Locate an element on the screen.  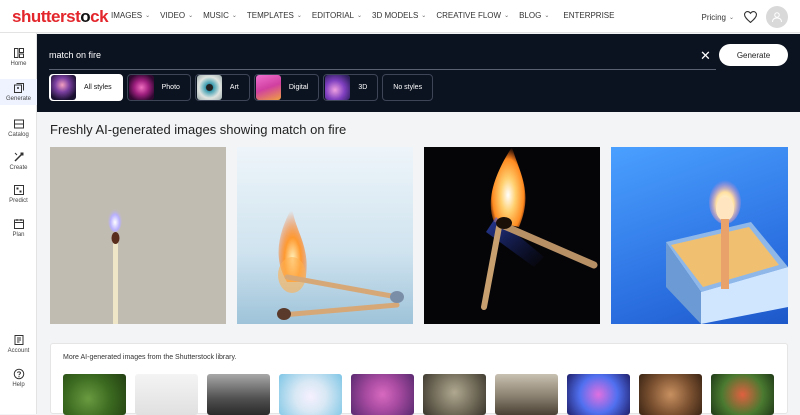
sidebar-item-home: Home is located at coordinates (18, 57).